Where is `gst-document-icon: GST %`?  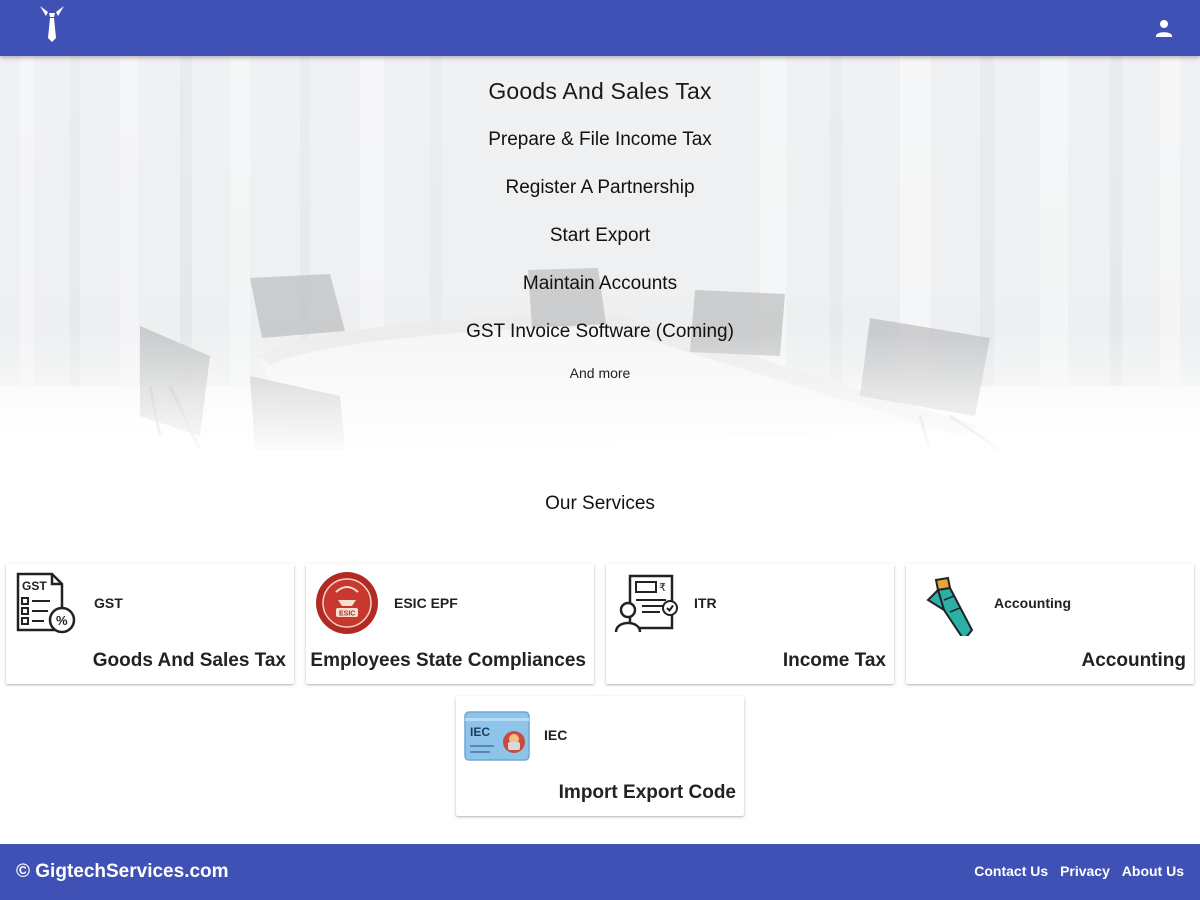 gst-document-icon: GST % is located at coordinates (47, 603).